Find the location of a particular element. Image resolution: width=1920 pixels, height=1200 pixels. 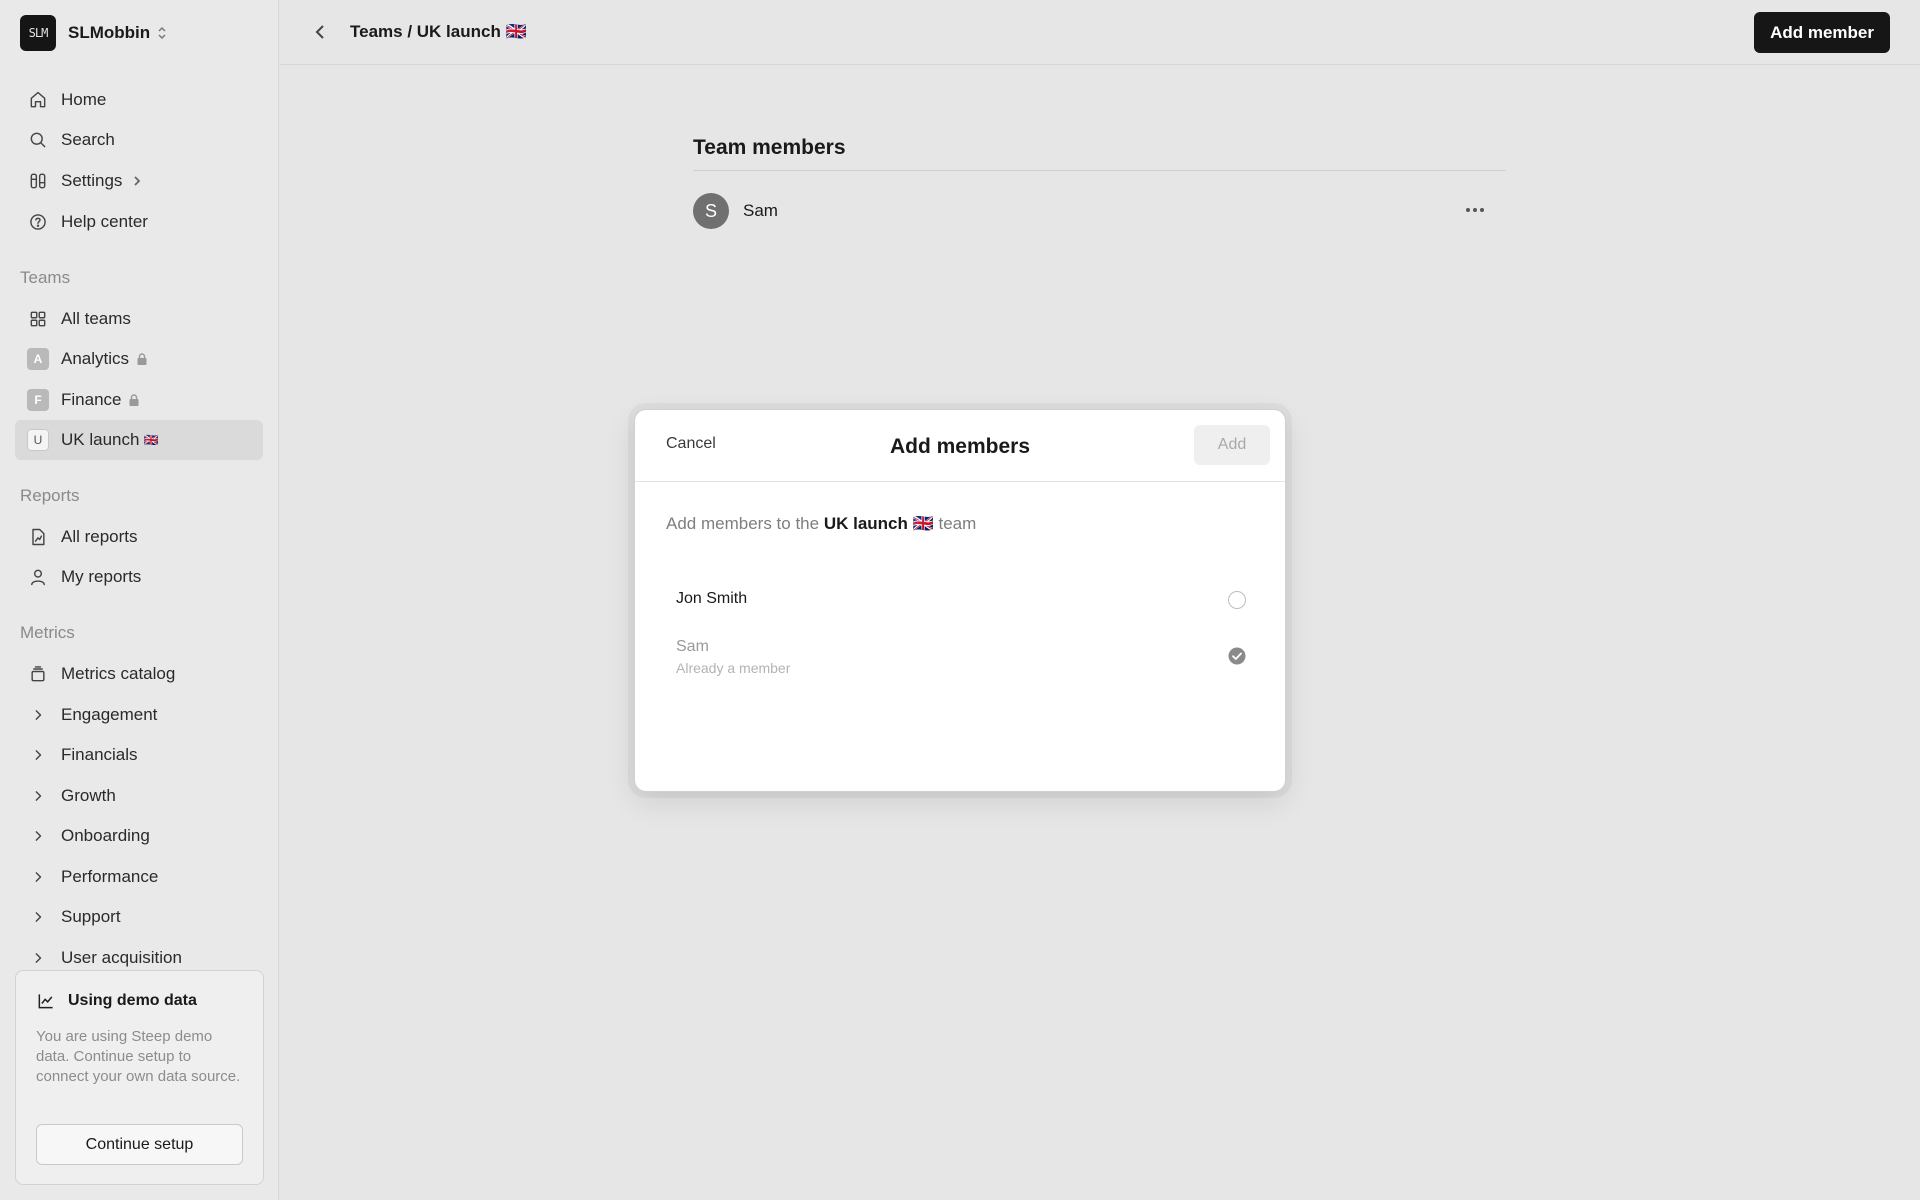

metrics-group-label: Growth is located at coordinates (88, 795).